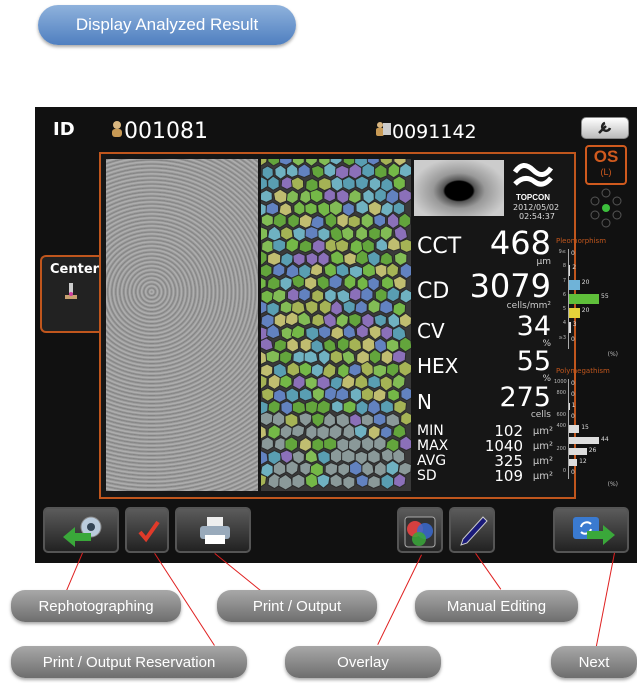  I want to click on print-output-button, so click(213, 530).